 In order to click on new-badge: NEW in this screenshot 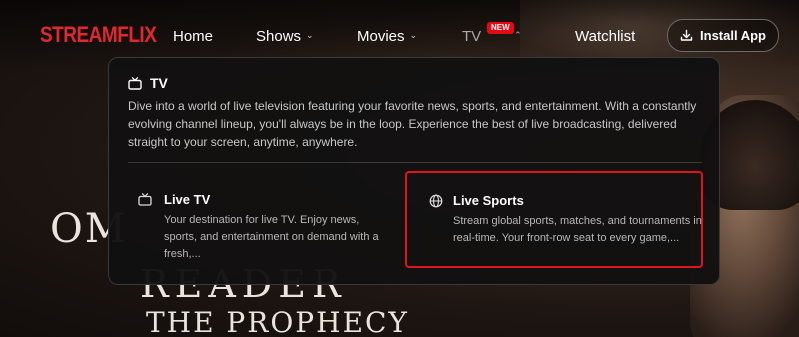, I will do `click(500, 28)`.